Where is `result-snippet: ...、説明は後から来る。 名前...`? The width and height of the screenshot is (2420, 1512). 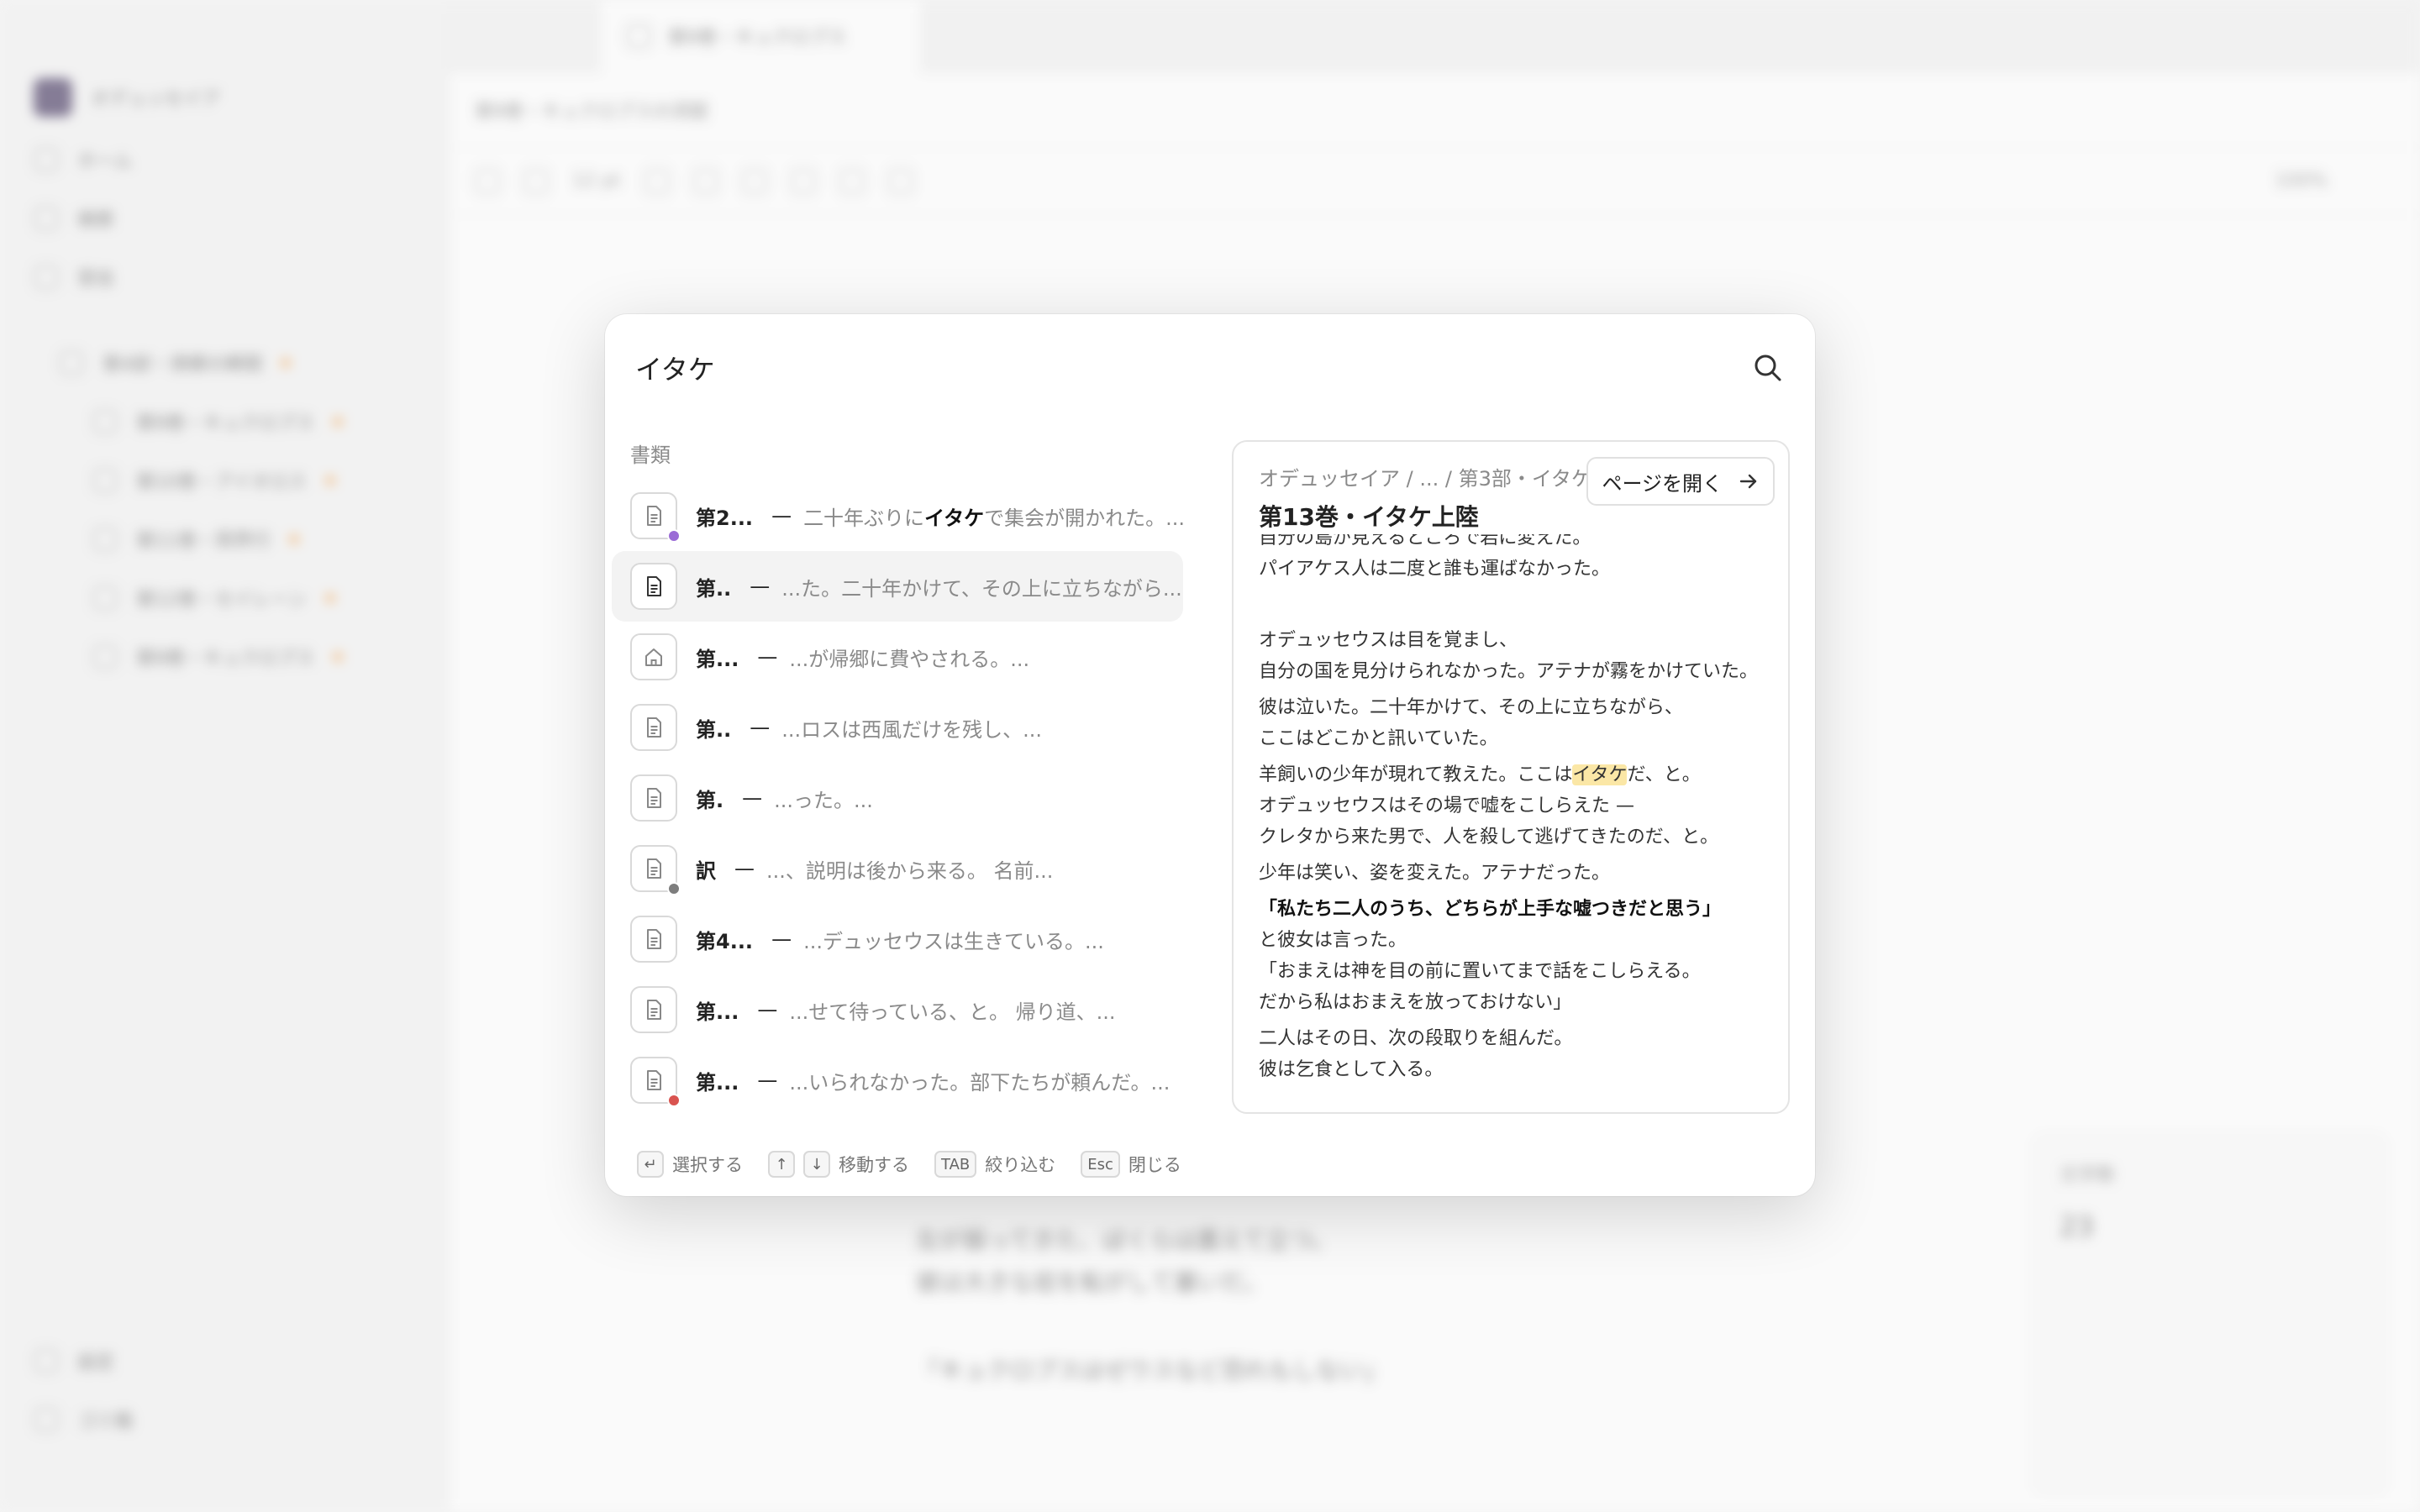
result-snippet: ...、説明は後から来る。 名前... is located at coordinates (910, 870).